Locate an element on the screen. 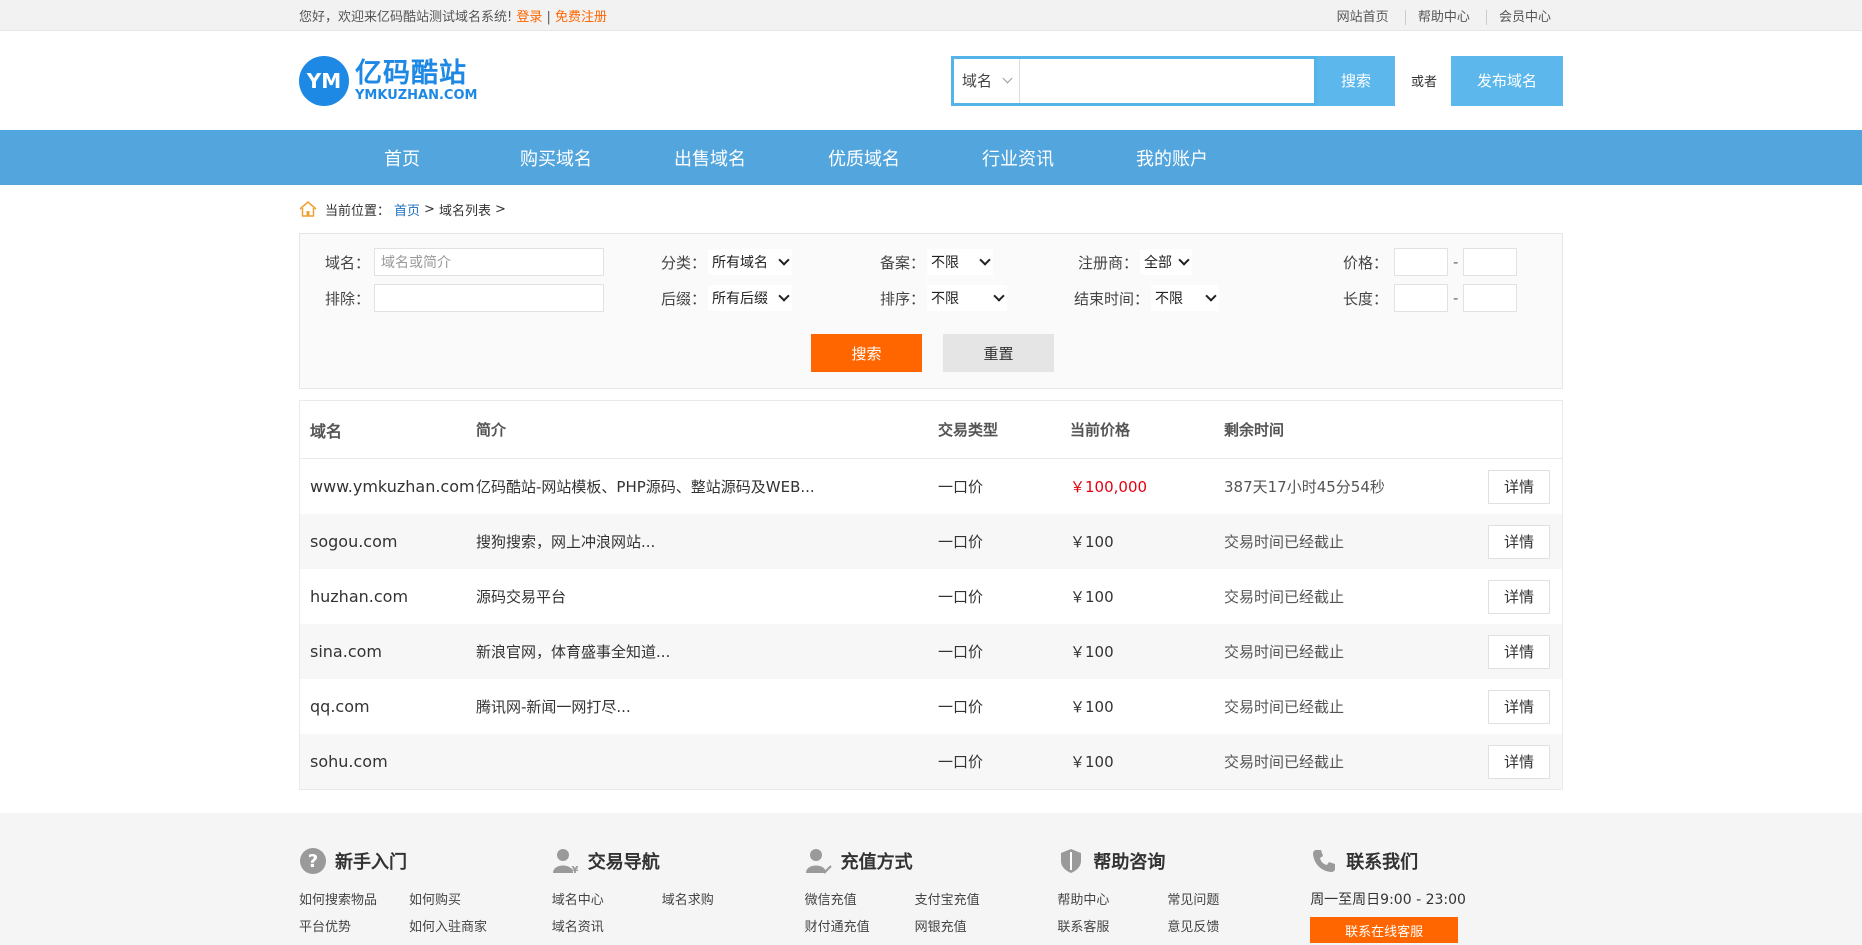  footer-link: 网银充值 is located at coordinates (970, 925).